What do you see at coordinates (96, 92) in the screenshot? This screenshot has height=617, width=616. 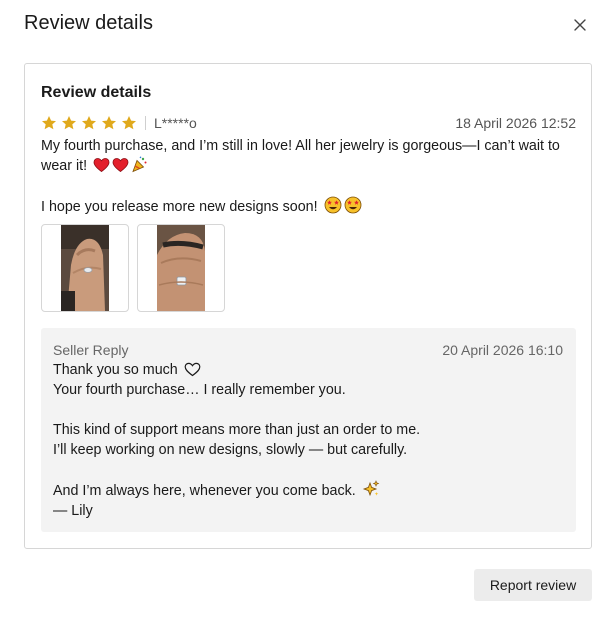 I see `card-title: Review details` at bounding box center [96, 92].